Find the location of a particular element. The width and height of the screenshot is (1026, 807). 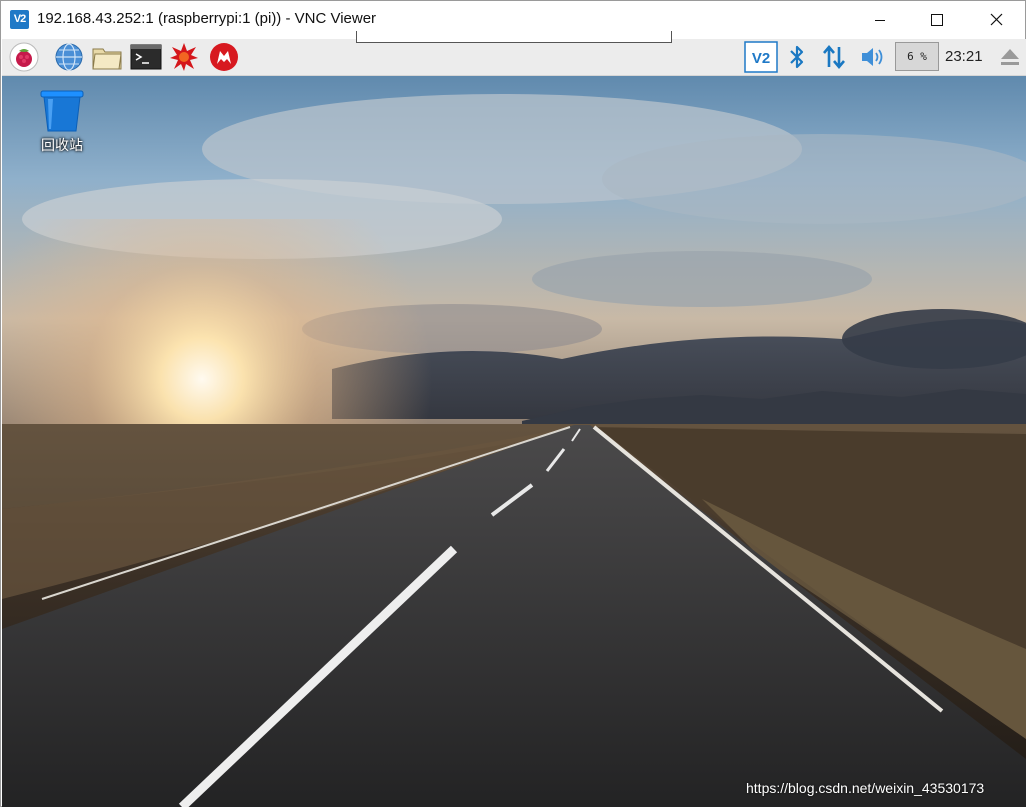

minimize-button is located at coordinates (880, 19).